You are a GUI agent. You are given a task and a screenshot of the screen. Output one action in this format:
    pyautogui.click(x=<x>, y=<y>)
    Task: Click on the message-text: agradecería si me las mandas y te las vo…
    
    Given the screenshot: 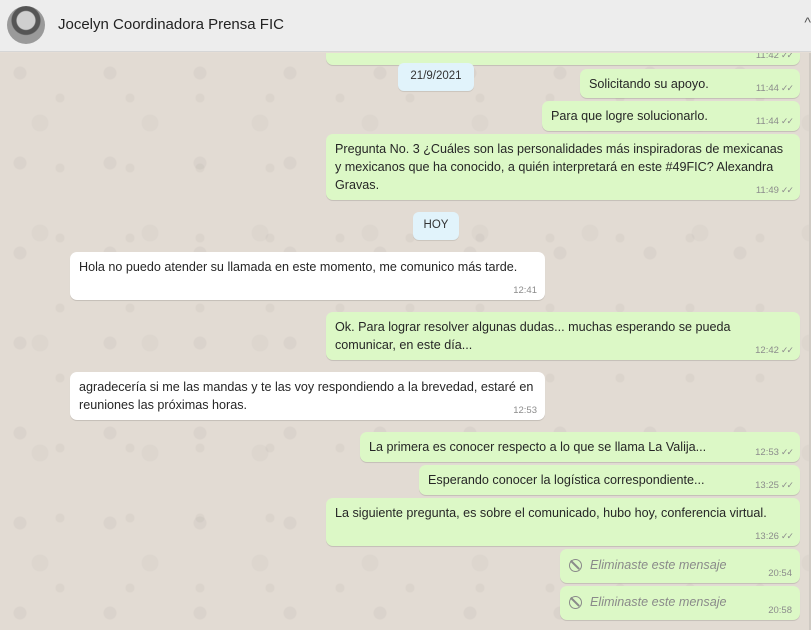 What is the action you would take?
    pyautogui.click(x=306, y=396)
    